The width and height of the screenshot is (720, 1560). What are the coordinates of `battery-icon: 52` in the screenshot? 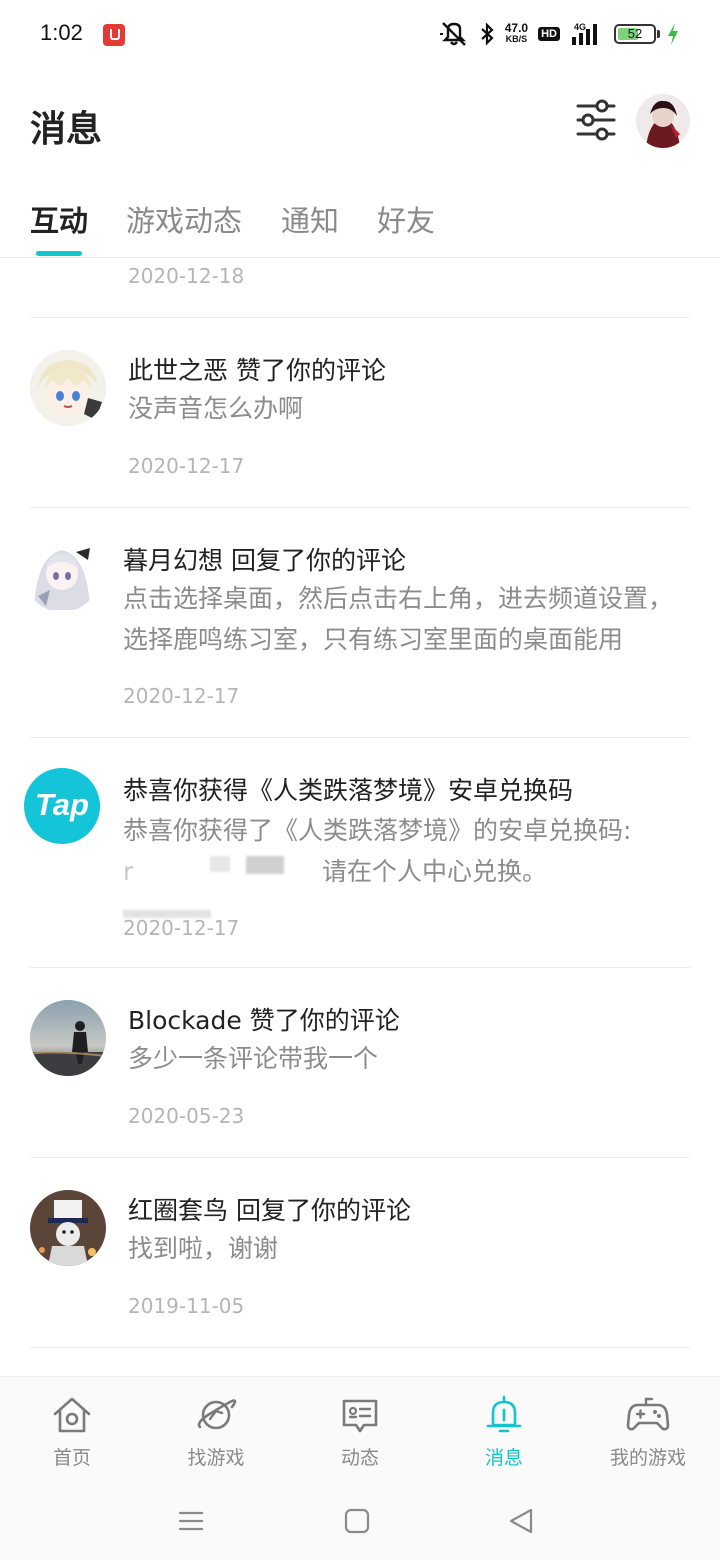 It's located at (637, 34).